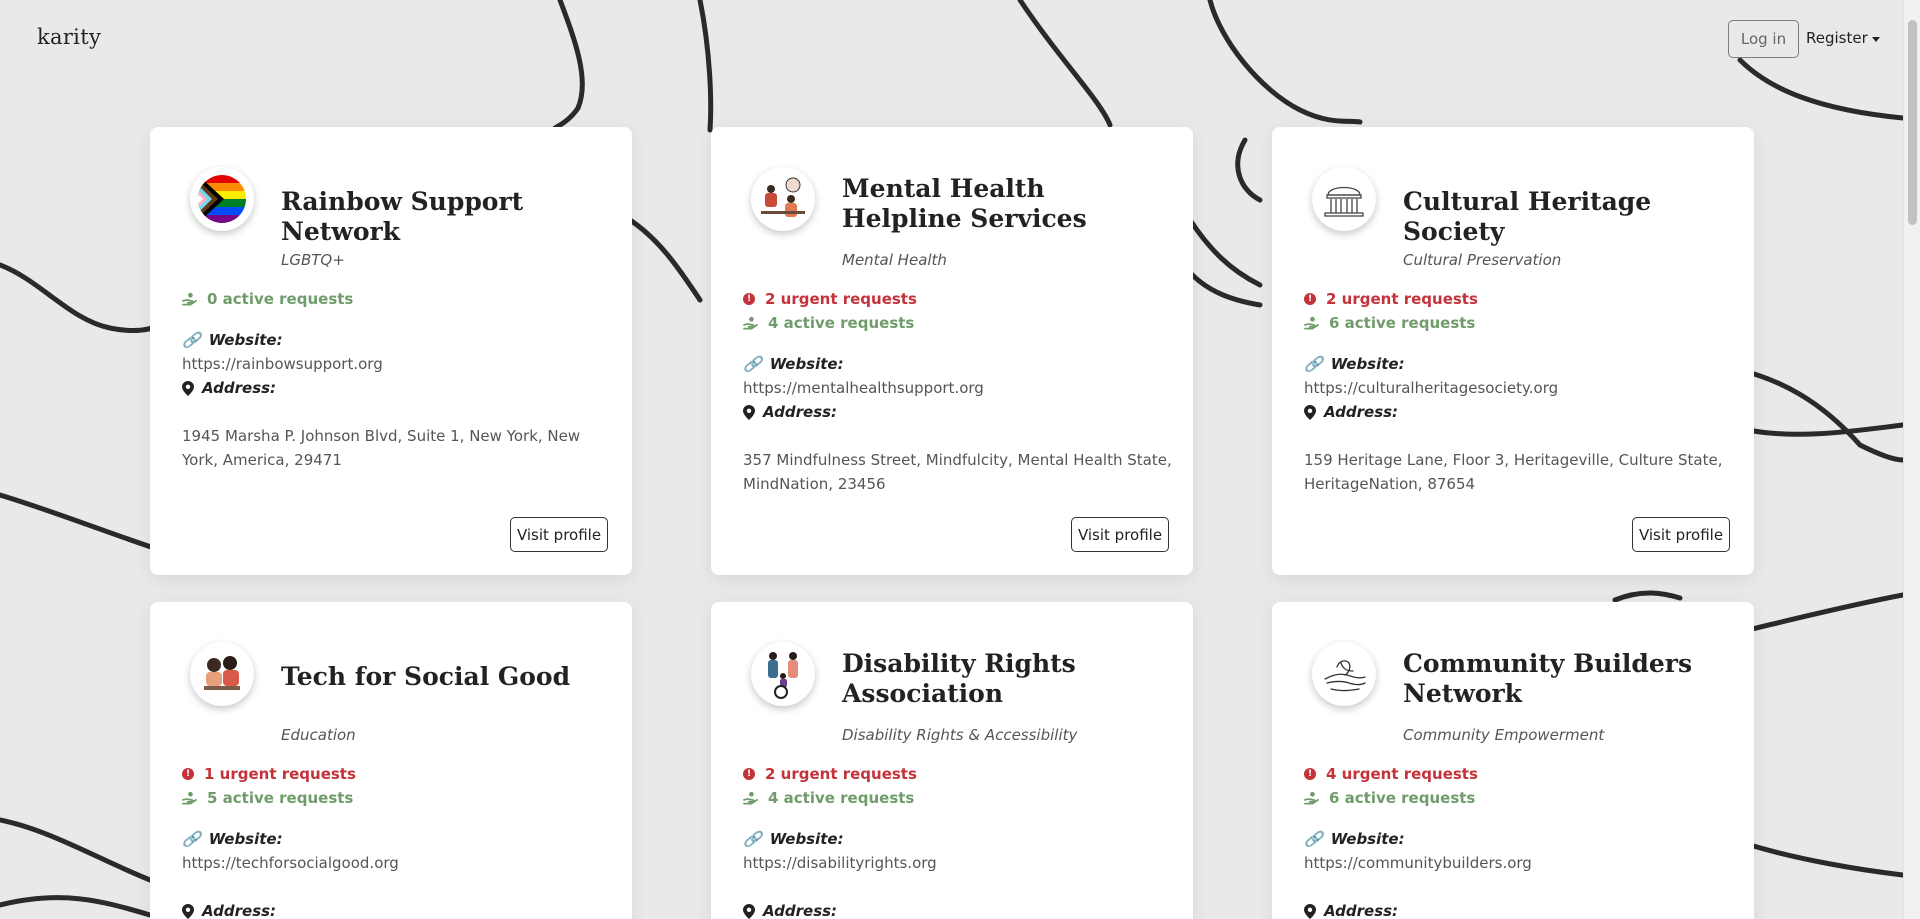  What do you see at coordinates (280, 774) in the screenshot?
I see `urgent-requests-text: 1 urgent requests` at bounding box center [280, 774].